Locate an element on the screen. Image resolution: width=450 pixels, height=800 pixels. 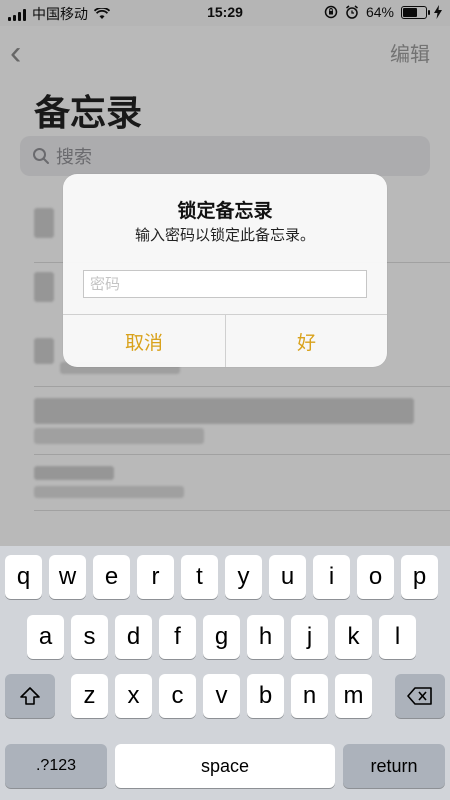
key-d: d is located at coordinates (133, 637).